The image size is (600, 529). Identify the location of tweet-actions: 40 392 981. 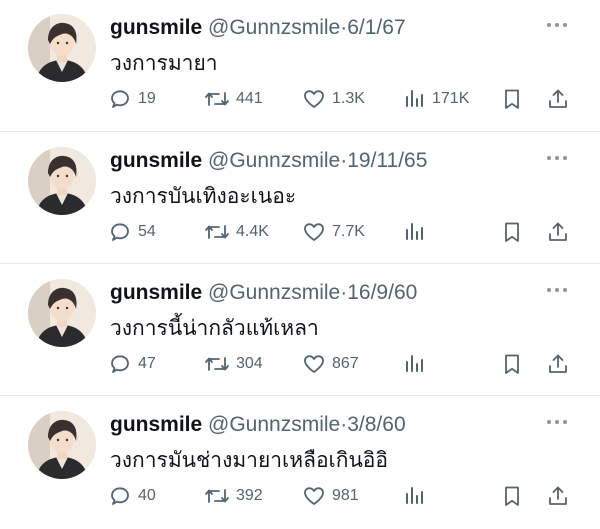
(343, 496).